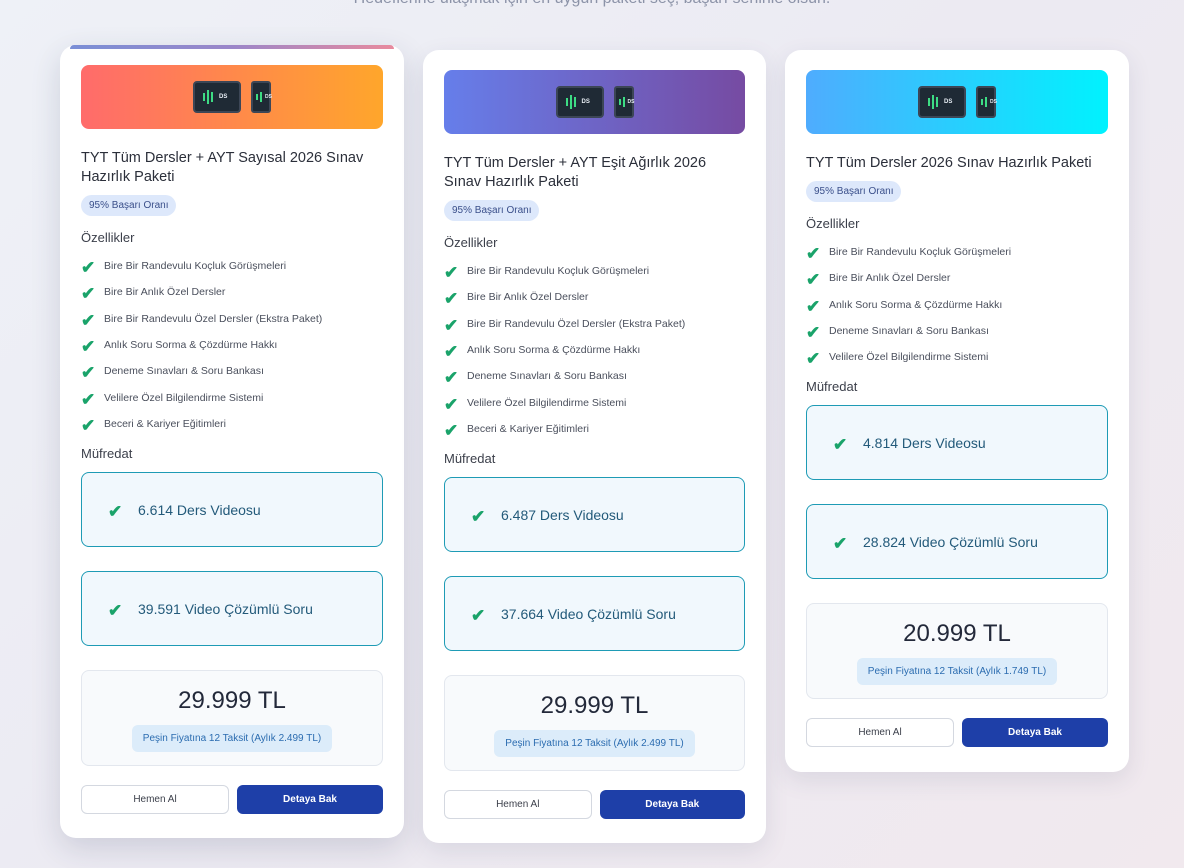 The width and height of the screenshot is (1184, 868). I want to click on curriculum-questions: ✔ 39.591 Video Çözümlü Soru, so click(232, 609).